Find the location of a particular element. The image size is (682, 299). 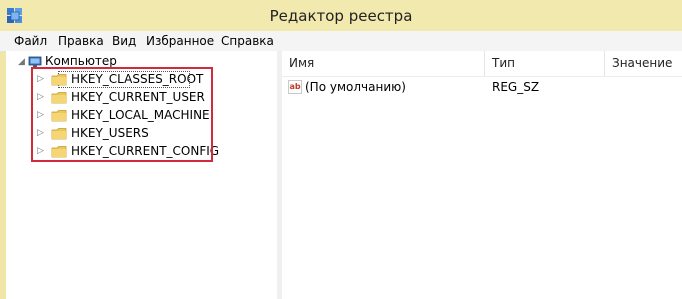

menu-help: Справка is located at coordinates (247, 41).